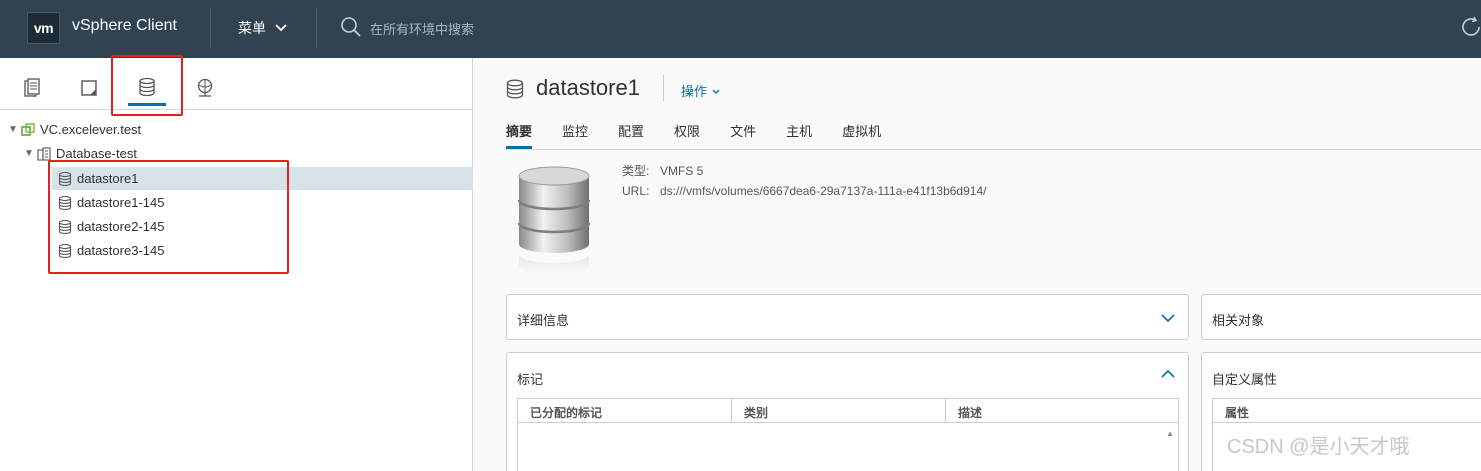 Image resolution: width=1481 pixels, height=471 pixels. I want to click on vm-template-icon, so click(89, 88).